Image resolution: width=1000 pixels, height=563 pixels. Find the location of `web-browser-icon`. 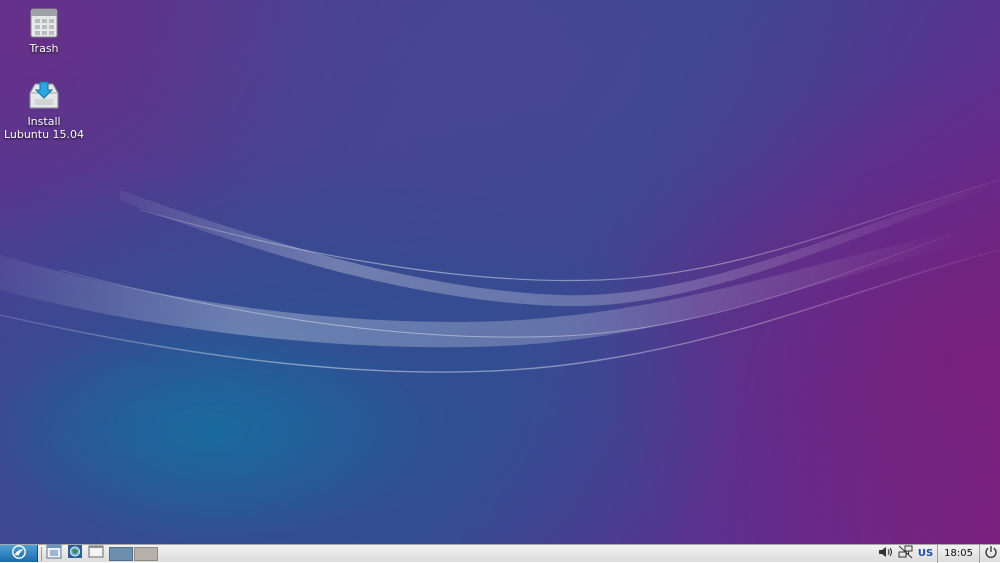

web-browser-icon is located at coordinates (75, 553).